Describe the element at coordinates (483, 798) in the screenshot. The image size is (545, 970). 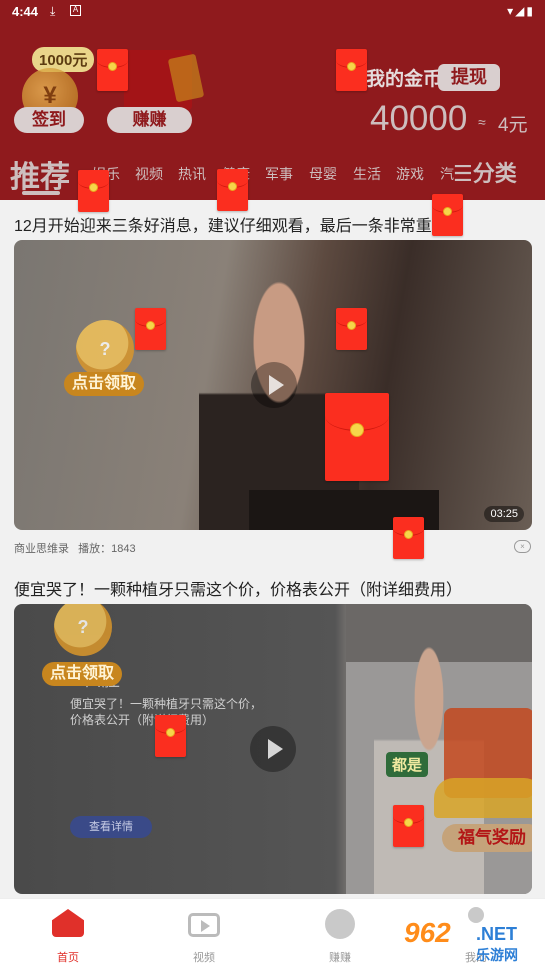
I see `gold-ingots-icon` at that location.